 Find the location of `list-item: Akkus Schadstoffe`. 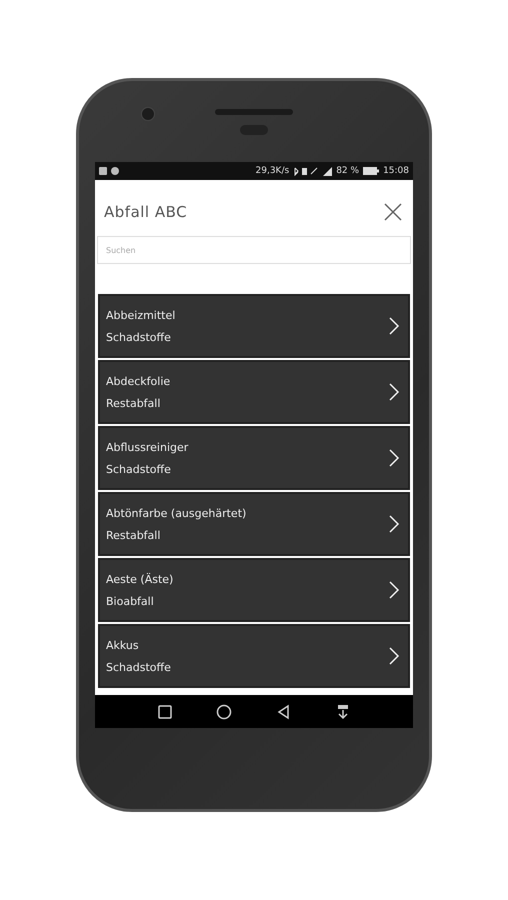

list-item: Akkus Schadstoffe is located at coordinates (254, 656).